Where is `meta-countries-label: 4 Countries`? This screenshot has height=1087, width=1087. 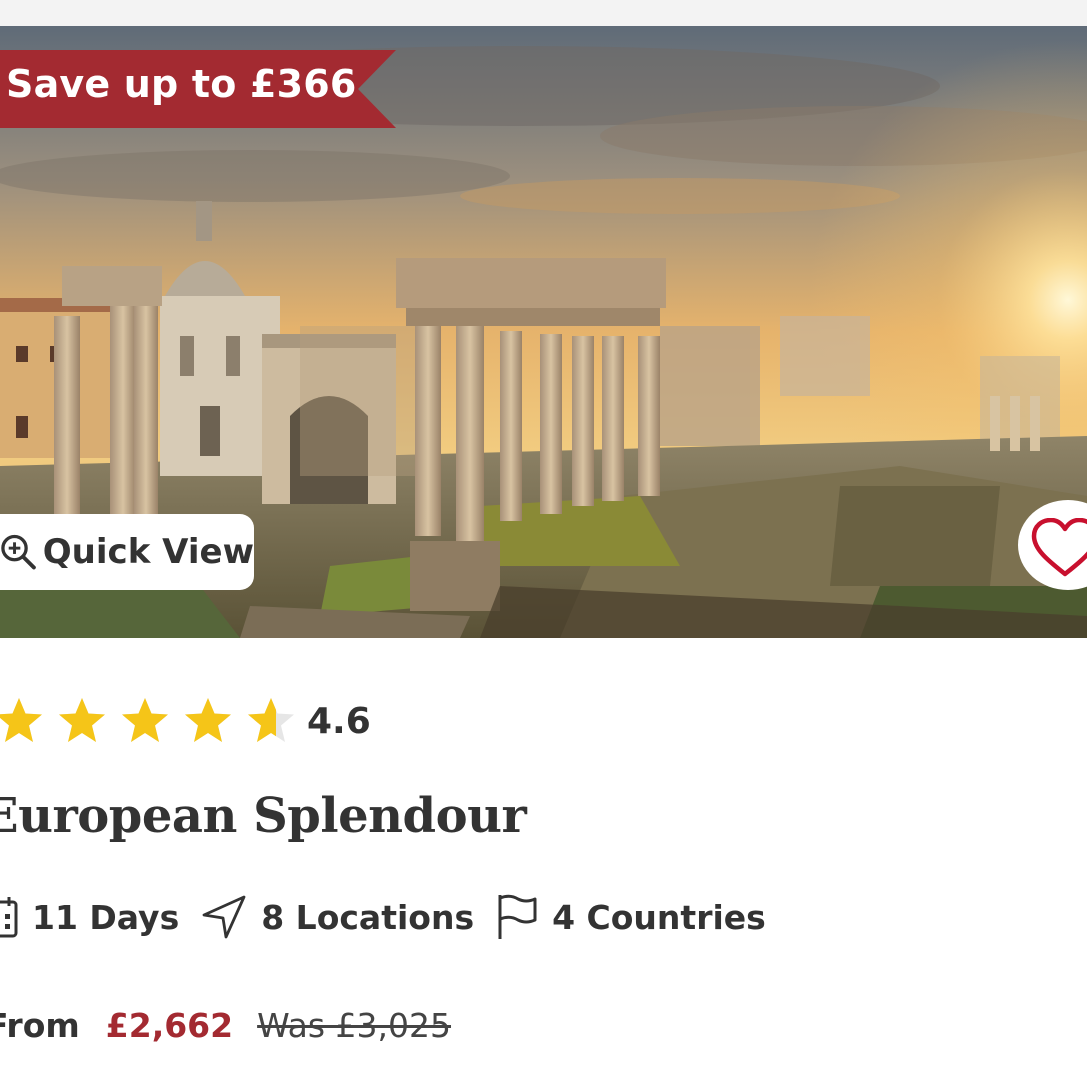
meta-countries-label: 4 Countries is located at coordinates (659, 917).